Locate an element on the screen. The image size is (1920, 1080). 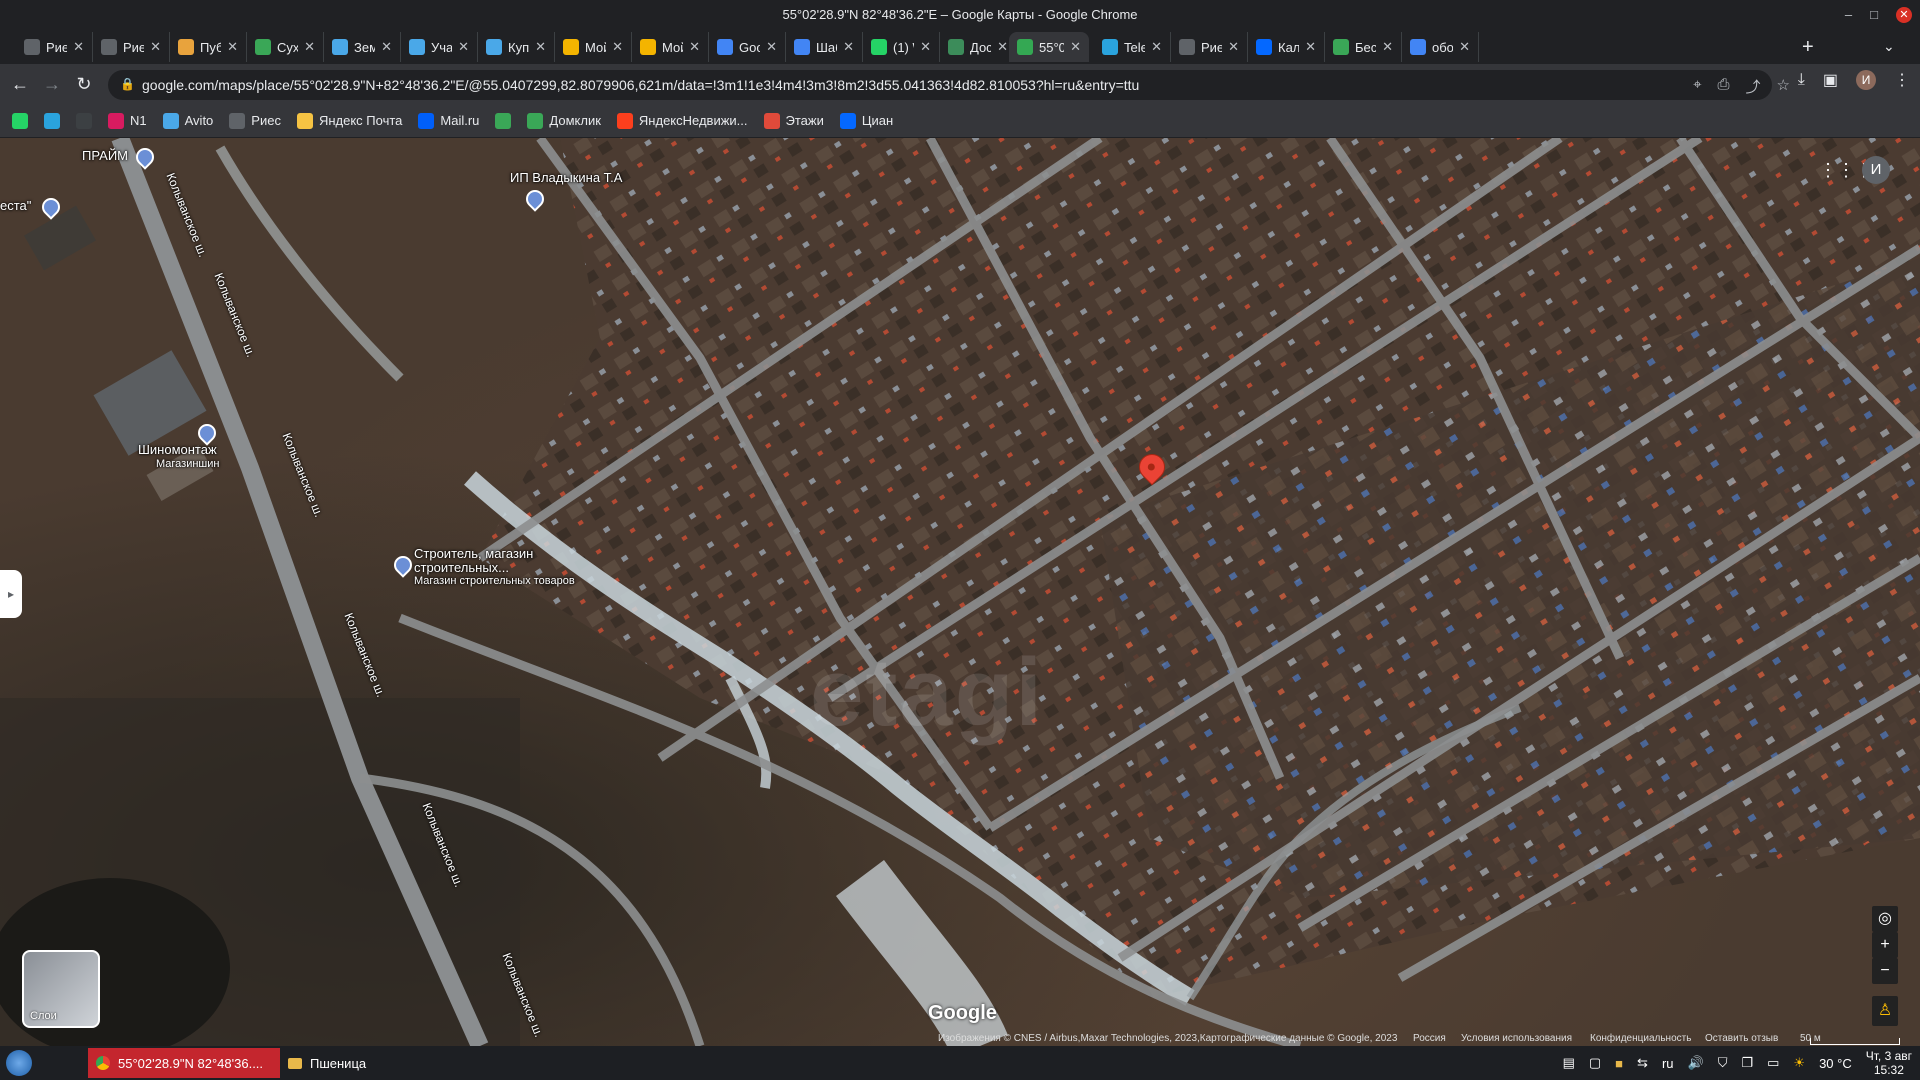
tab: Goog ✕ is located at coordinates (747, 47).